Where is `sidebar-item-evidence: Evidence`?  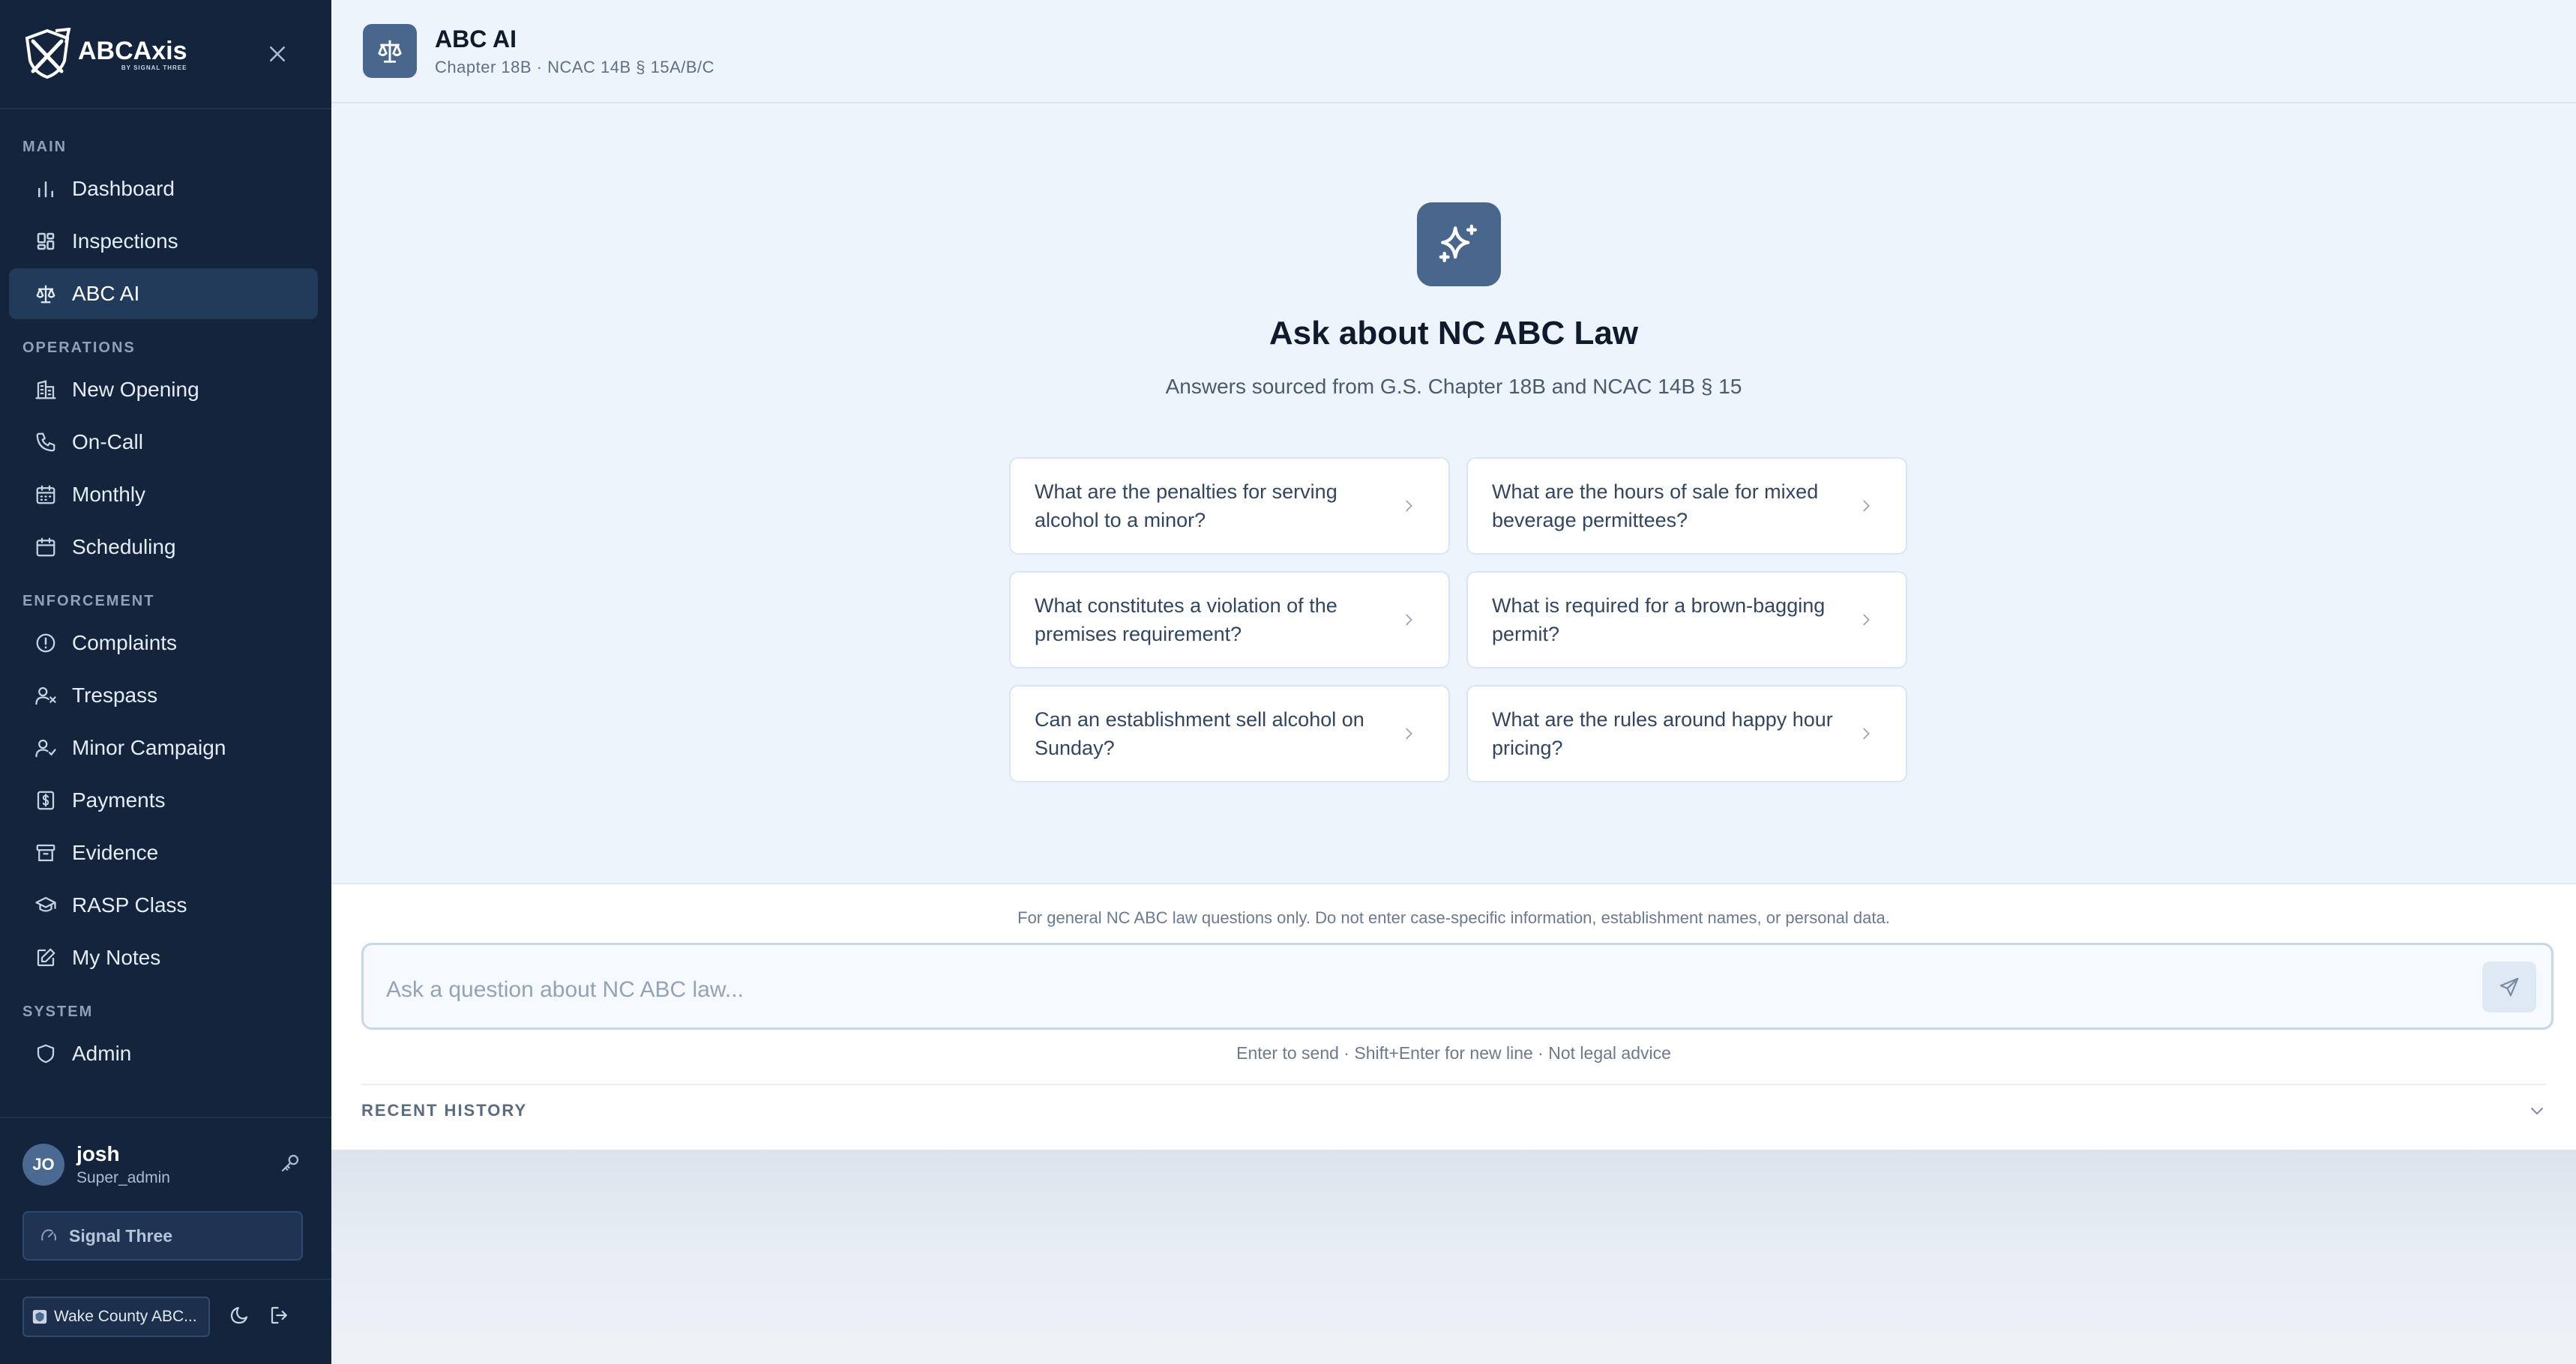
sidebar-item-evidence: Evidence is located at coordinates (164, 852).